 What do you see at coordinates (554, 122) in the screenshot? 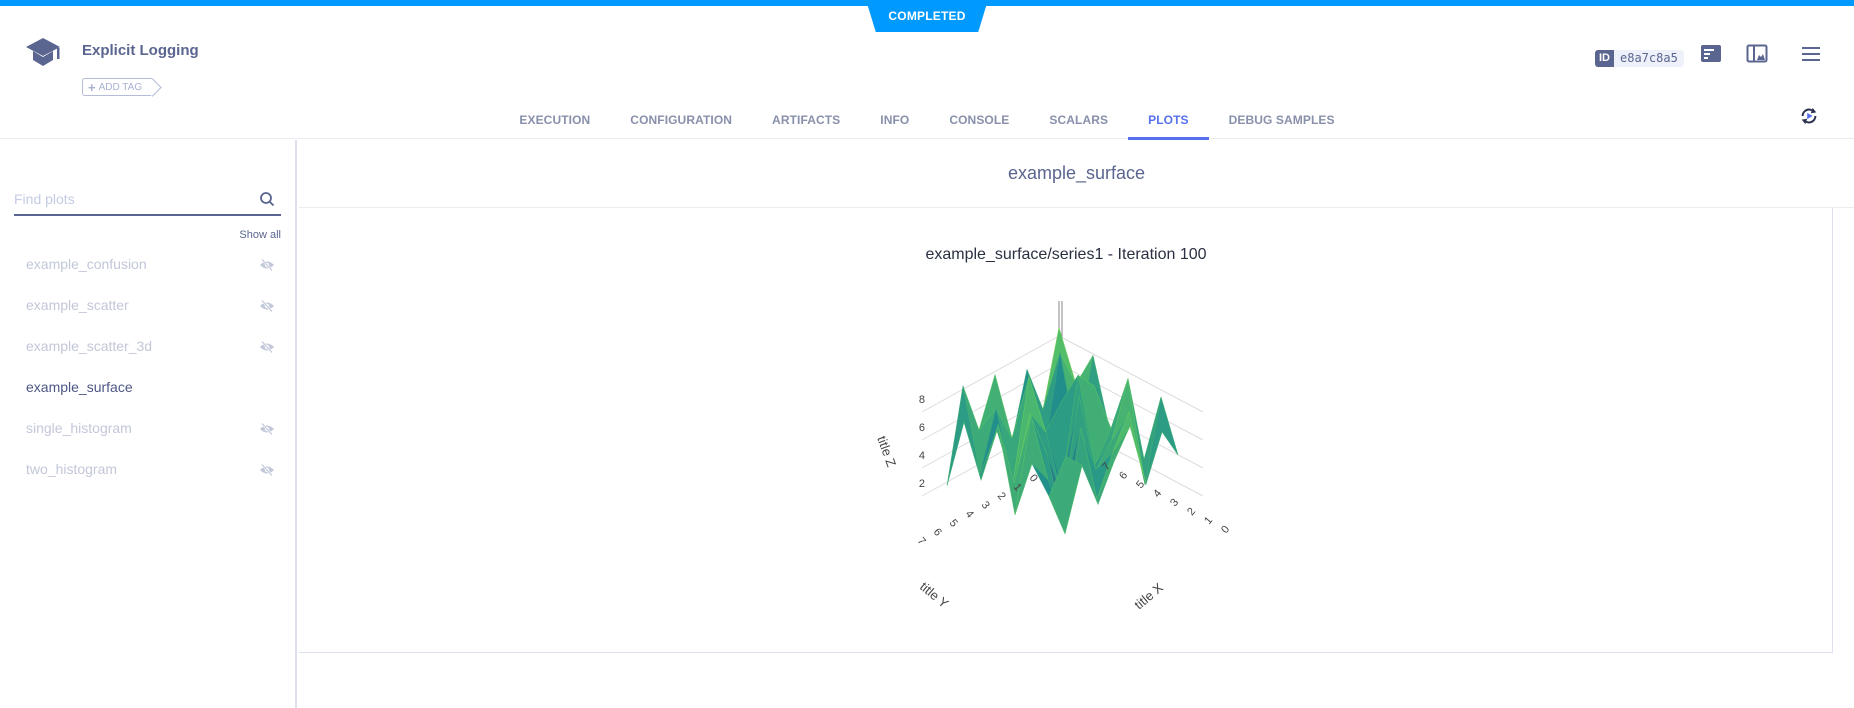
I see `tab-execution: EXECUTION` at bounding box center [554, 122].